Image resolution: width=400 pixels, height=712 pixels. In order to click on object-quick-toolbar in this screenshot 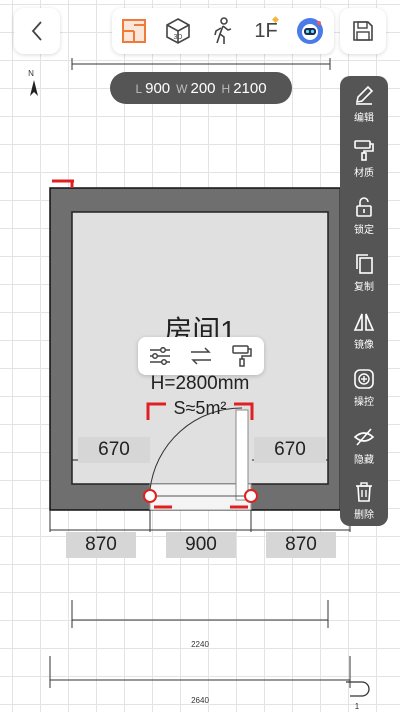, I will do `click(201, 356)`.